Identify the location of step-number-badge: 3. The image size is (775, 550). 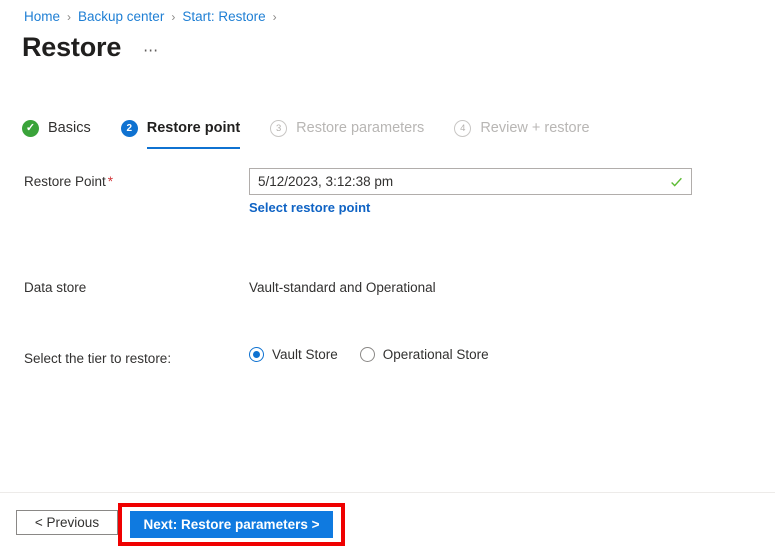
(279, 128).